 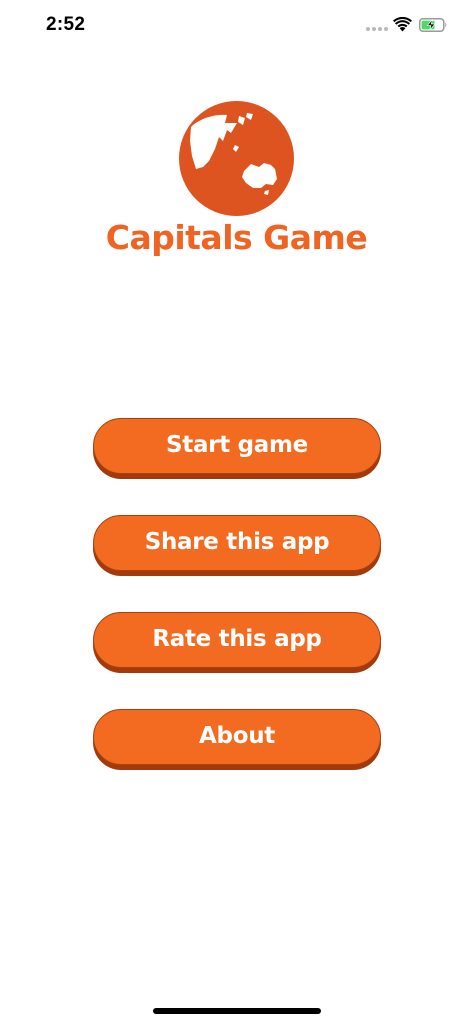 I want to click on home-indicator, so click(x=237, y=1011).